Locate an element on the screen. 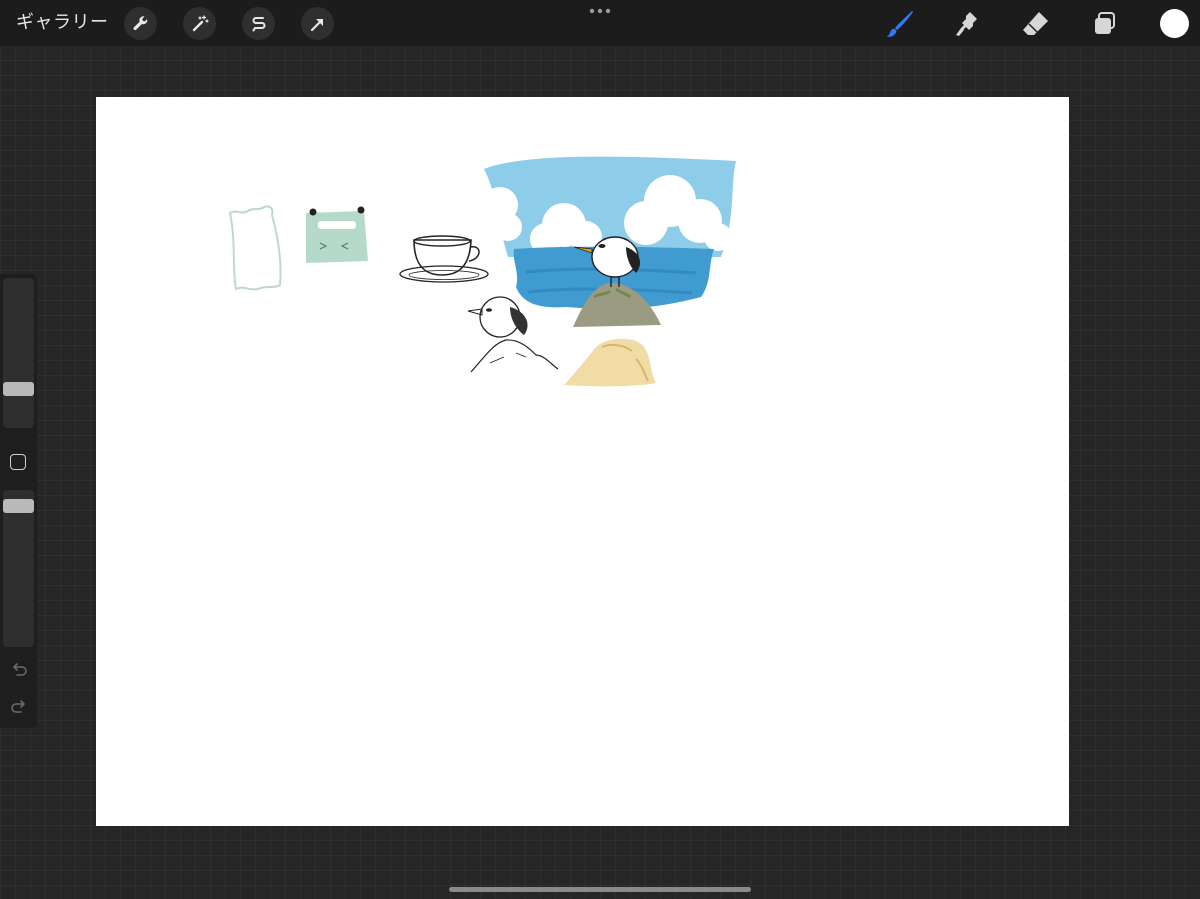  undo-icon is located at coordinates (19, 670).